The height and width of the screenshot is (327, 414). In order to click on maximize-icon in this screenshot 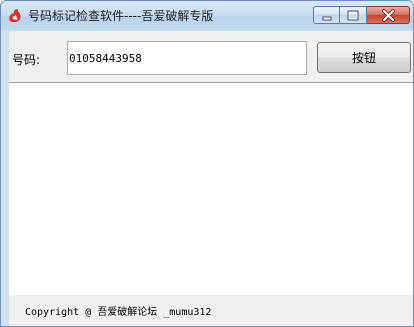, I will do `click(353, 15)`.